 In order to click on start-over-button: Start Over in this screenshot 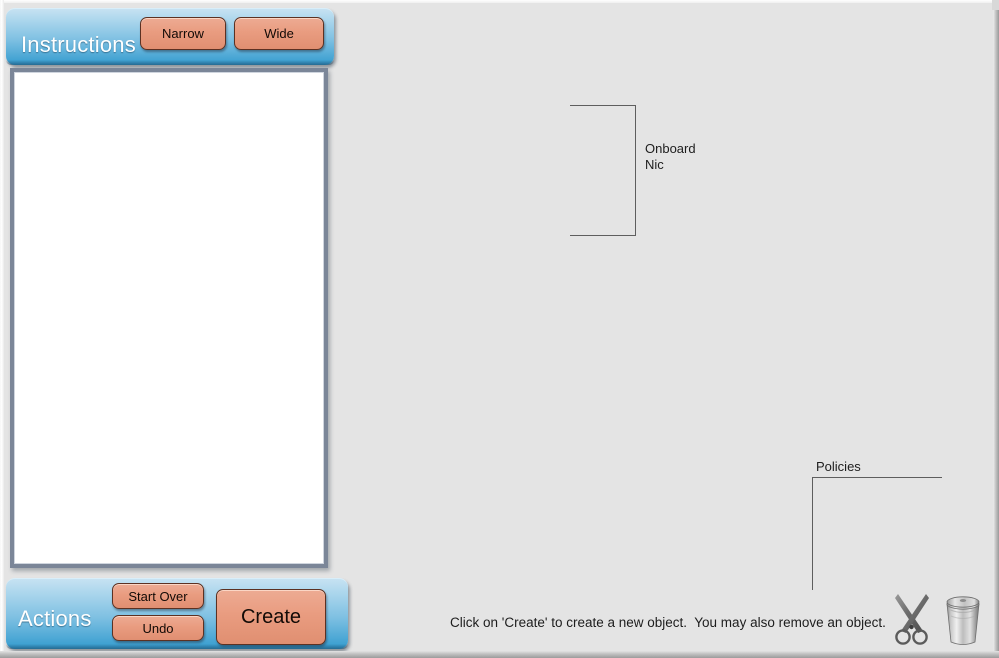, I will do `click(158, 596)`.